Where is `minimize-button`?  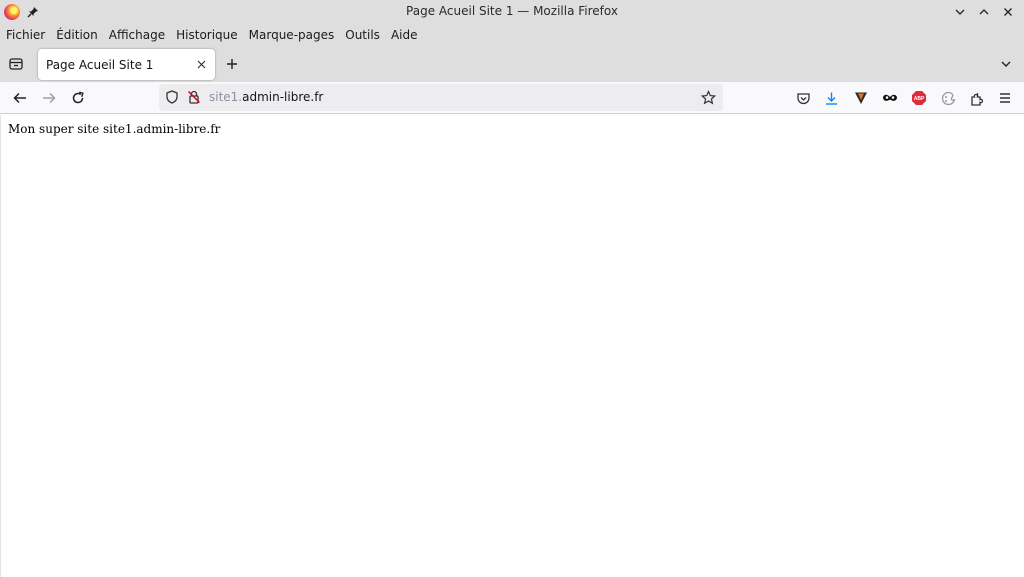 minimize-button is located at coordinates (960, 12).